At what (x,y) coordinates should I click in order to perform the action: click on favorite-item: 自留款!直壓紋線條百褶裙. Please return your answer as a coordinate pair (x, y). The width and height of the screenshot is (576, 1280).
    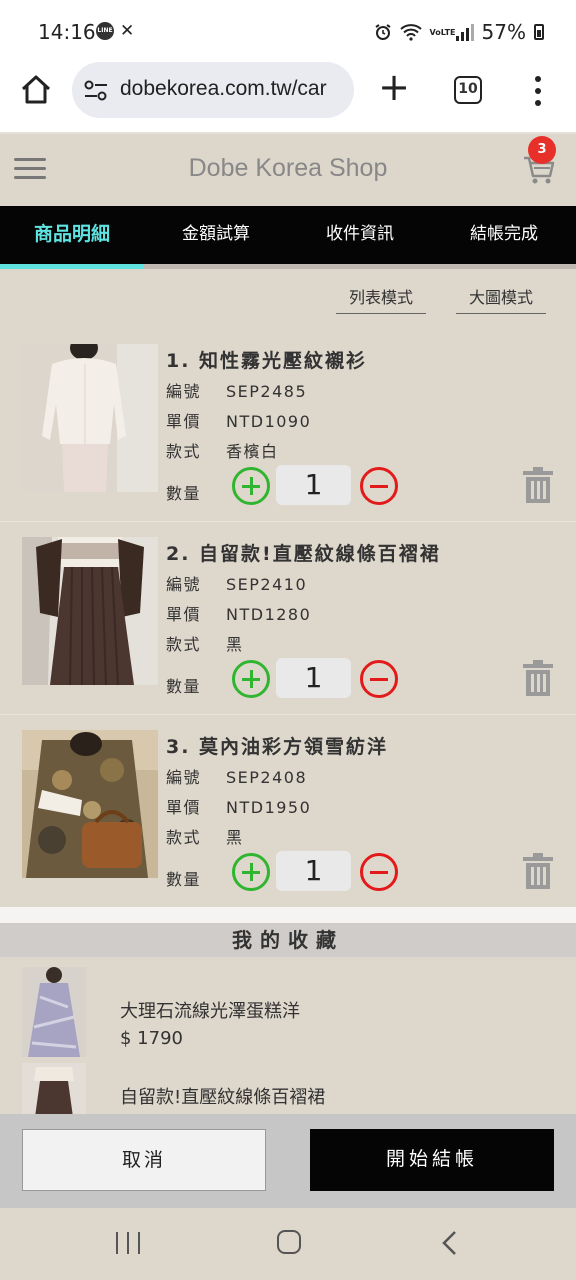
    Looking at the image, I should click on (288, 1088).